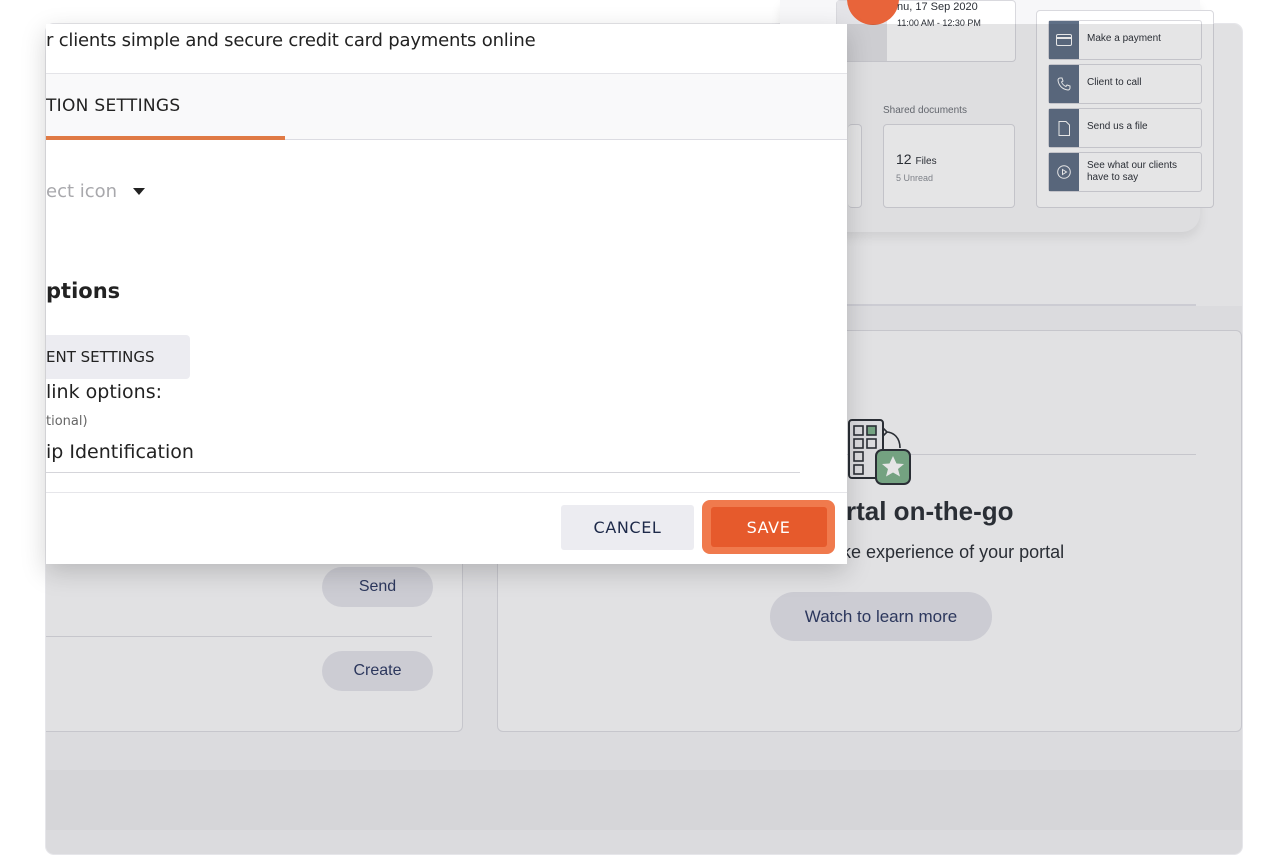  I want to click on phone-icon, so click(1064, 84).